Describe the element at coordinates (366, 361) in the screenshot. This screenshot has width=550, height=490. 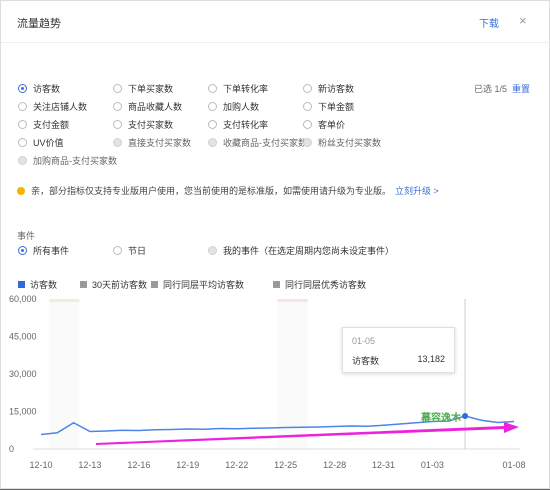
I see `tooltip-series-name: 访客数` at that location.